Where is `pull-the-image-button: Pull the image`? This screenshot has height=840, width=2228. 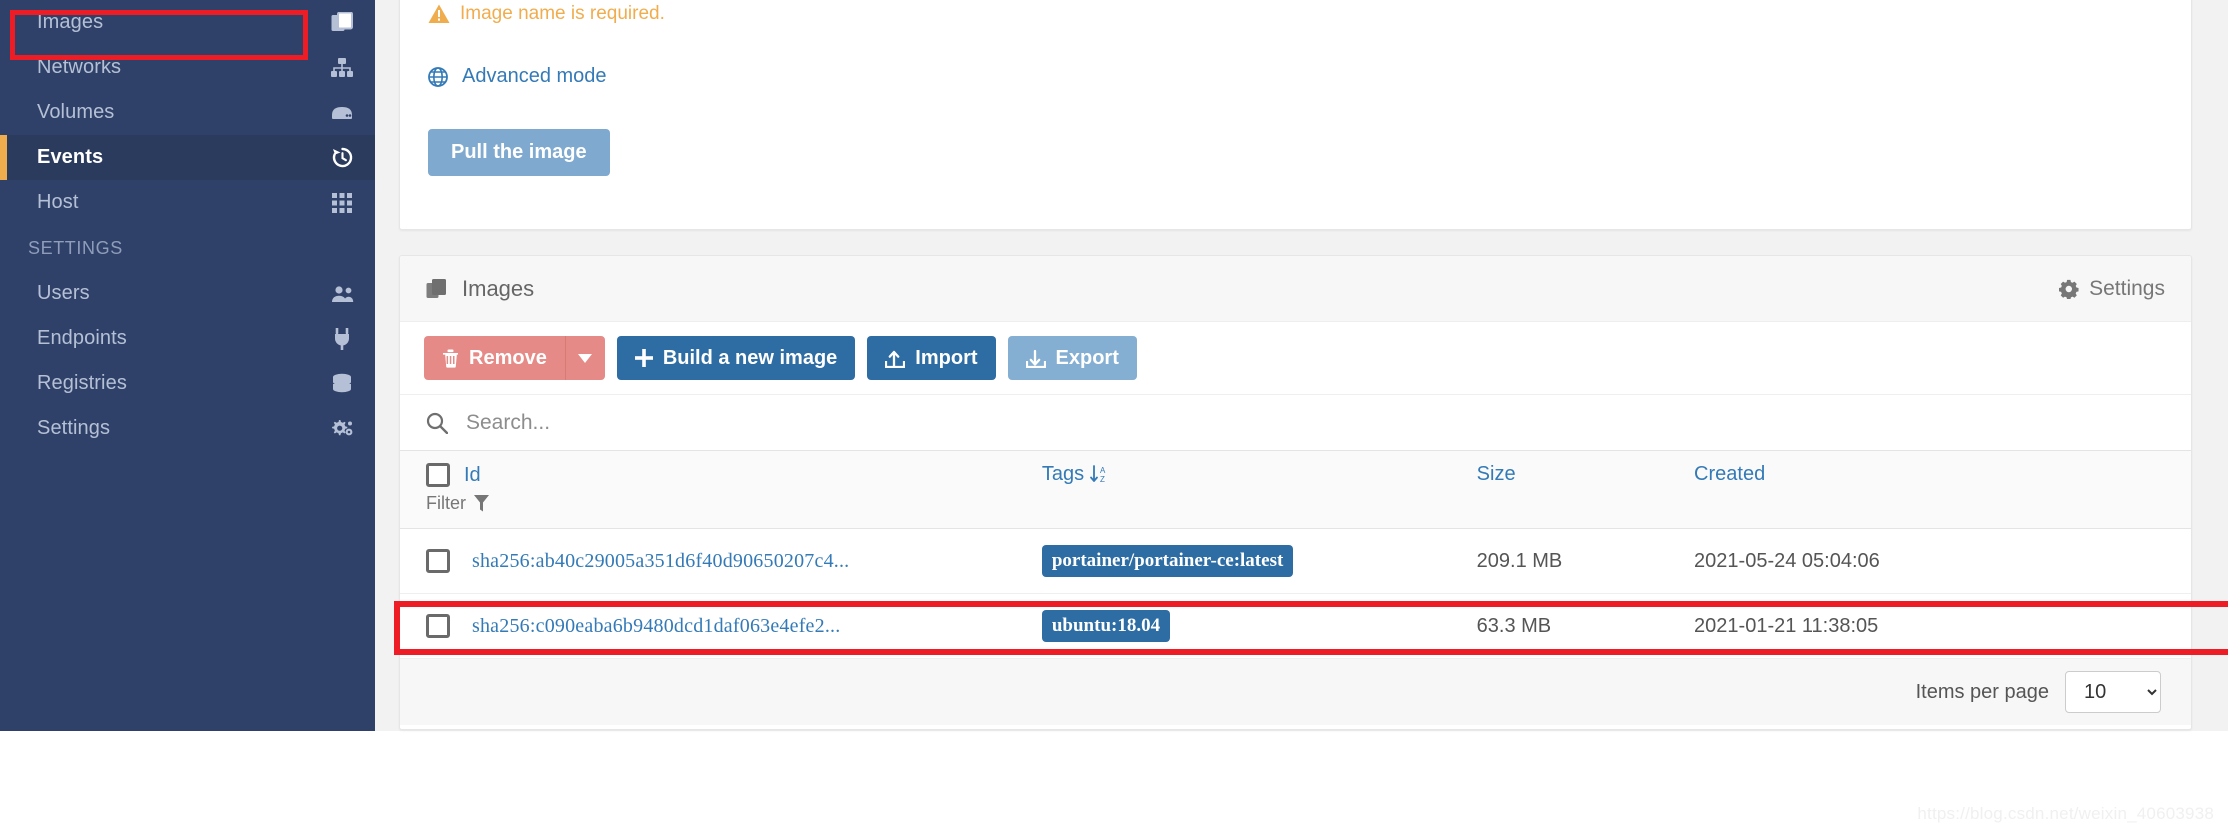 pull-the-image-button: Pull the image is located at coordinates (519, 152).